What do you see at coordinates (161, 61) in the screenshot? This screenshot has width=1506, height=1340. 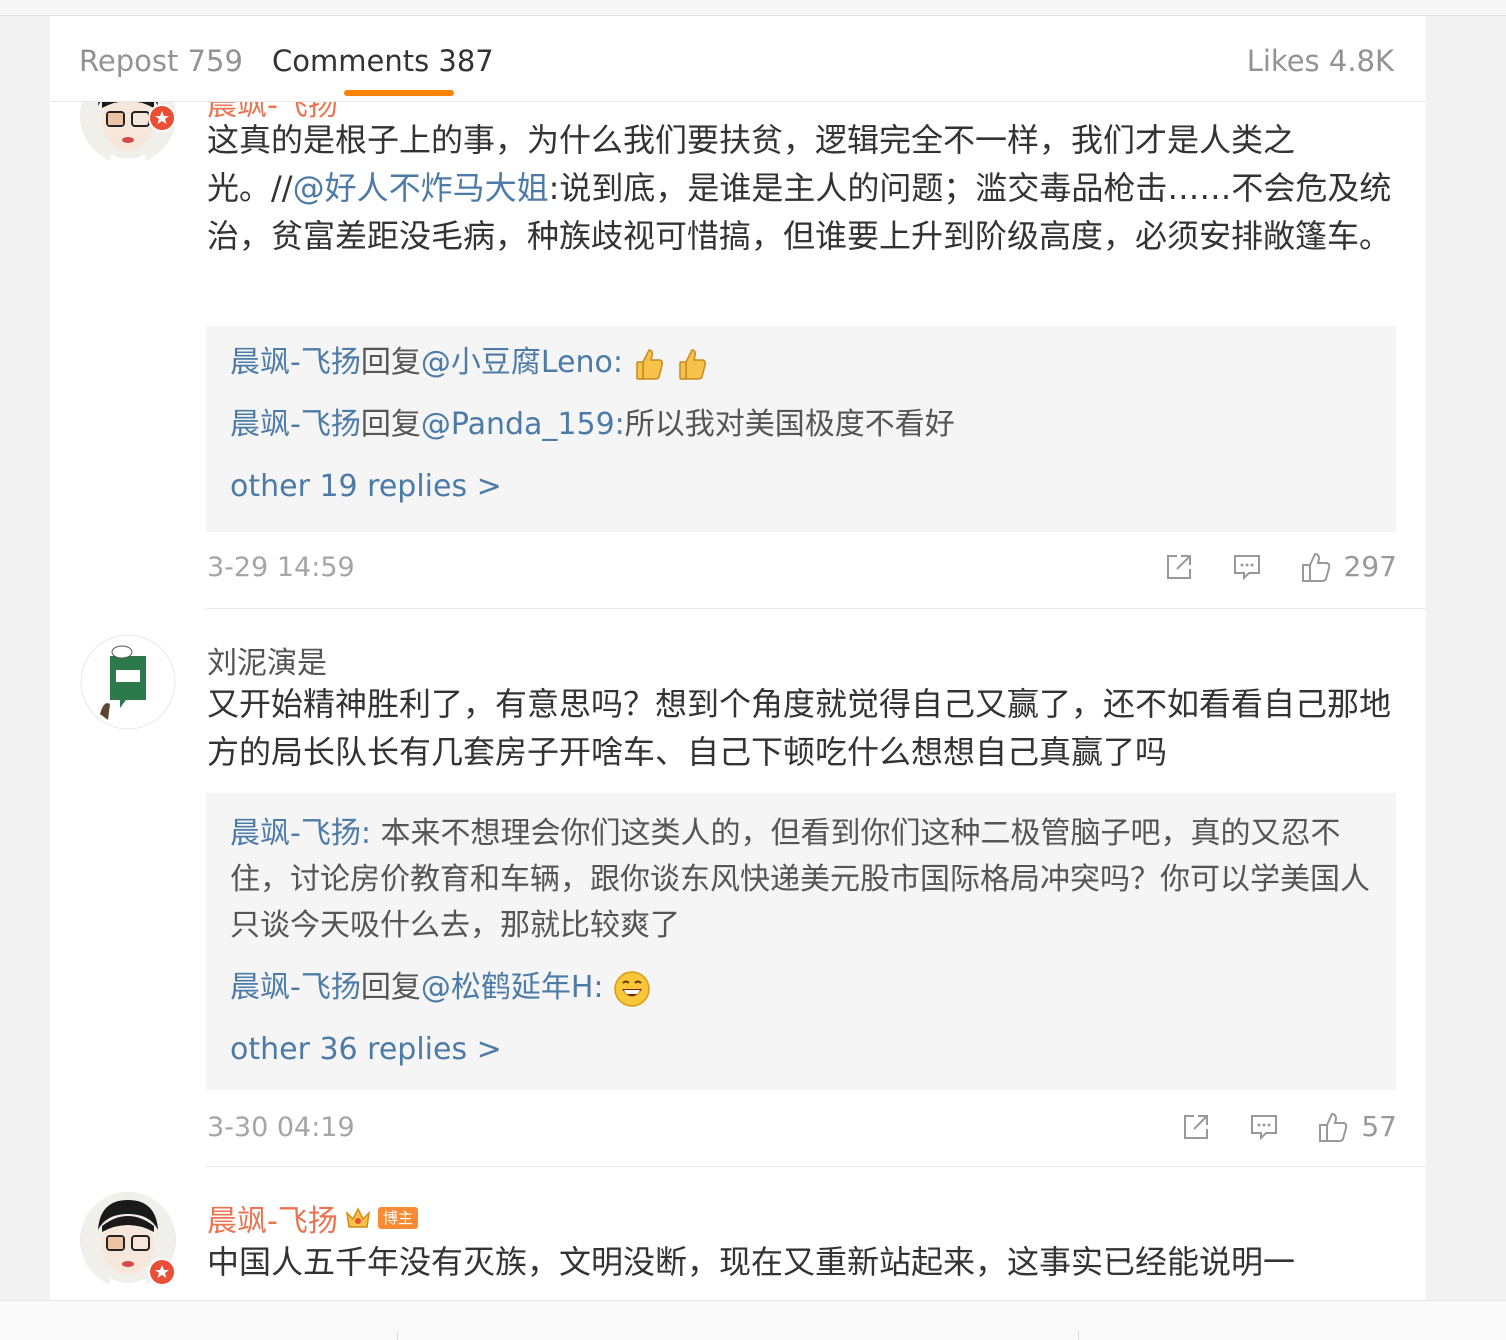 I see `tab-repost: Repost 759` at bounding box center [161, 61].